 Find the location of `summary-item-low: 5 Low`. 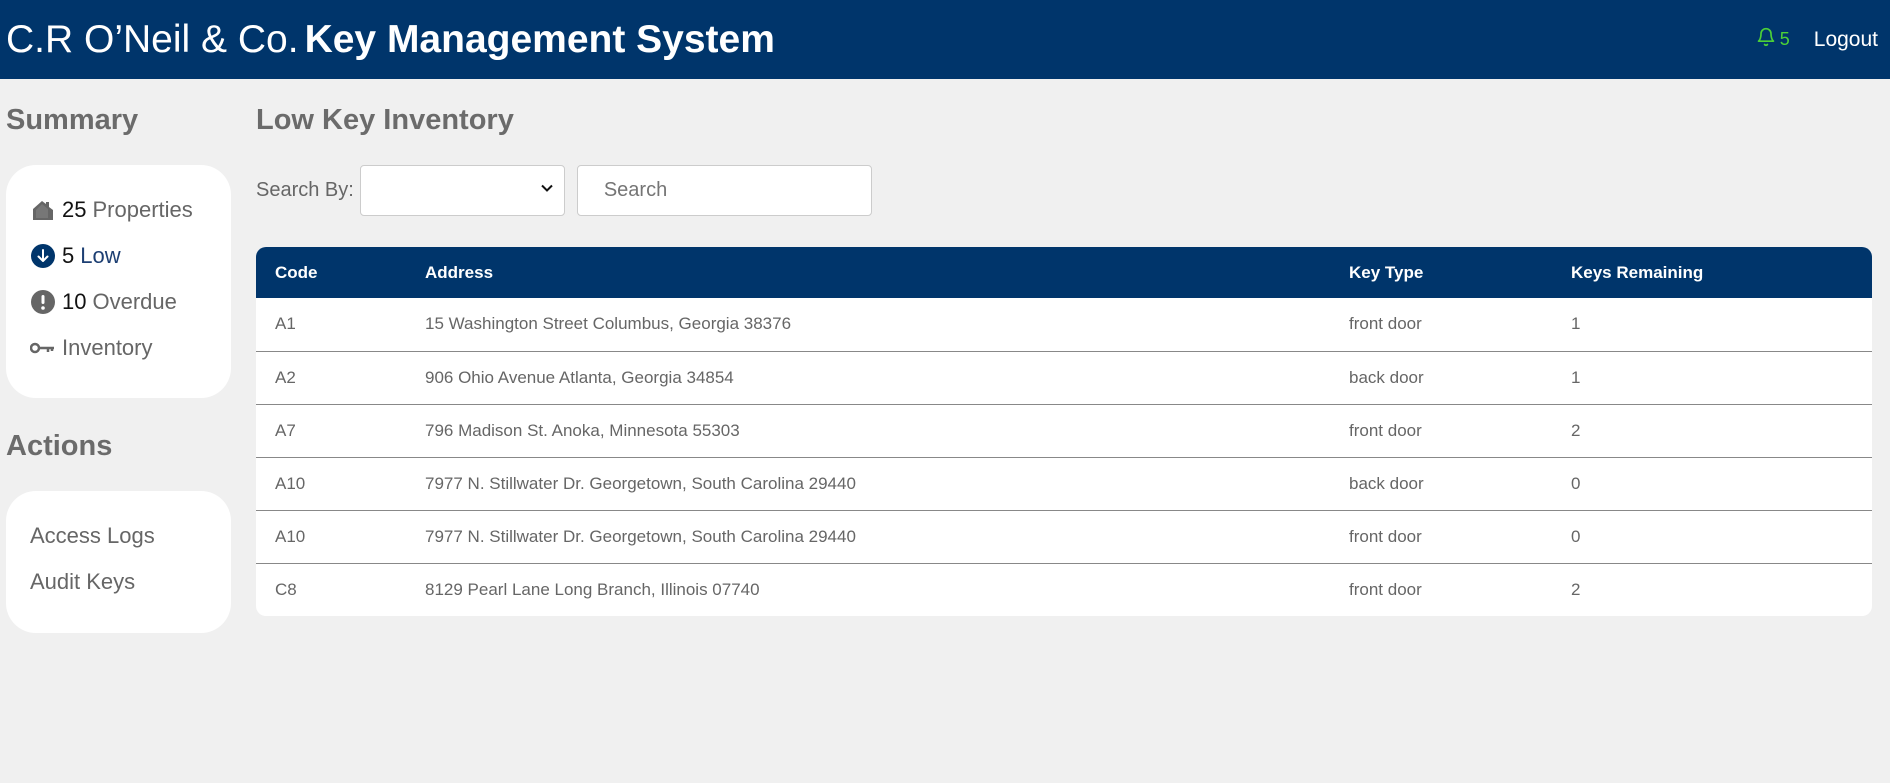

summary-item-low: 5 Low is located at coordinates (118, 256).